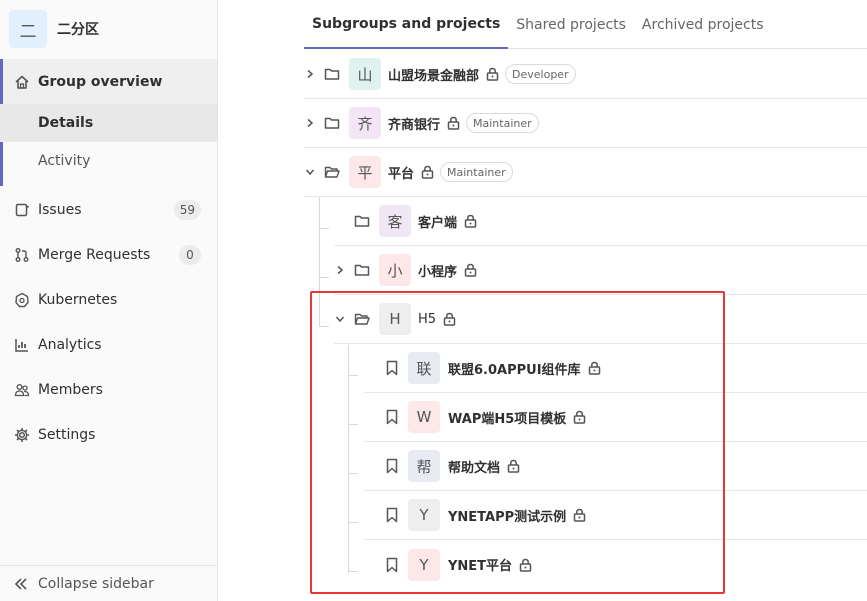  I want to click on tree-row-group: 齐 齐商银行 Maintainer, so click(585, 123).